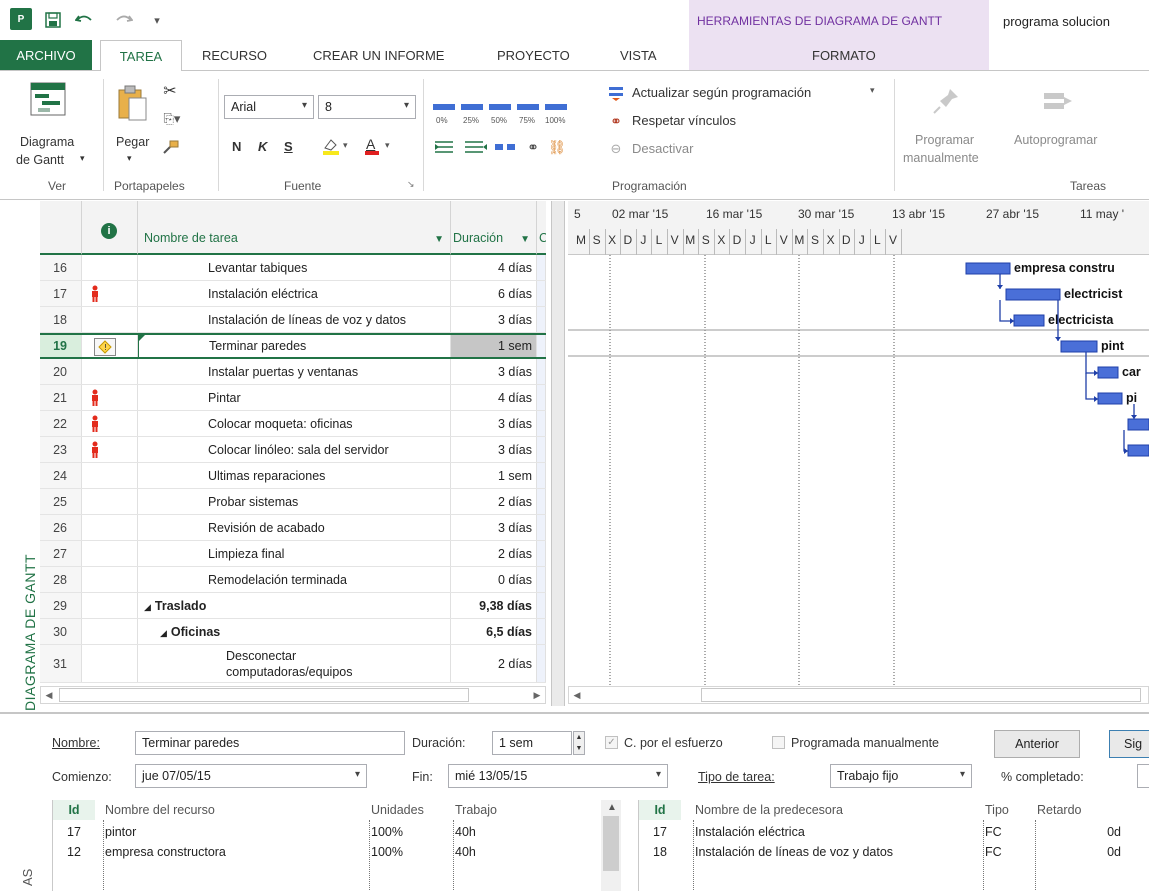 The height and width of the screenshot is (891, 1149). I want to click on table-row: 24 Ultimas reparaciones 1 sem, so click(293, 476).